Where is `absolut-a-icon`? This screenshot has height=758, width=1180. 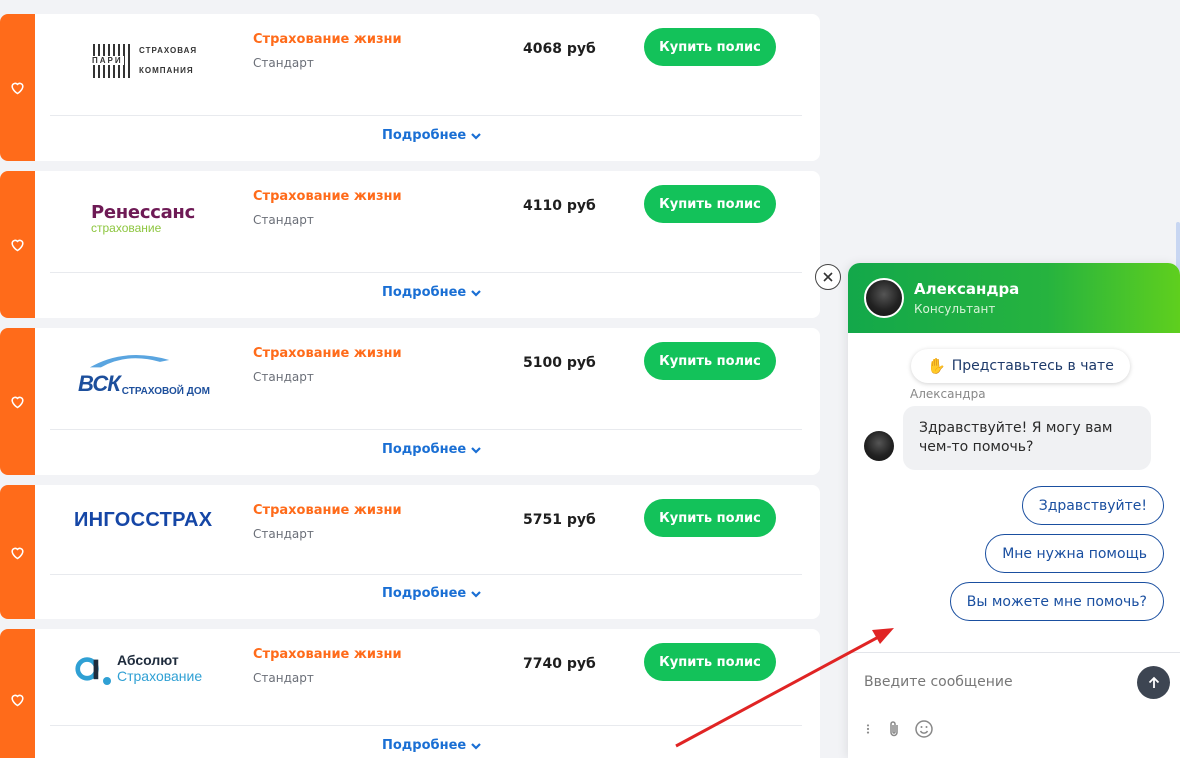
absolut-a-icon is located at coordinates (87, 669).